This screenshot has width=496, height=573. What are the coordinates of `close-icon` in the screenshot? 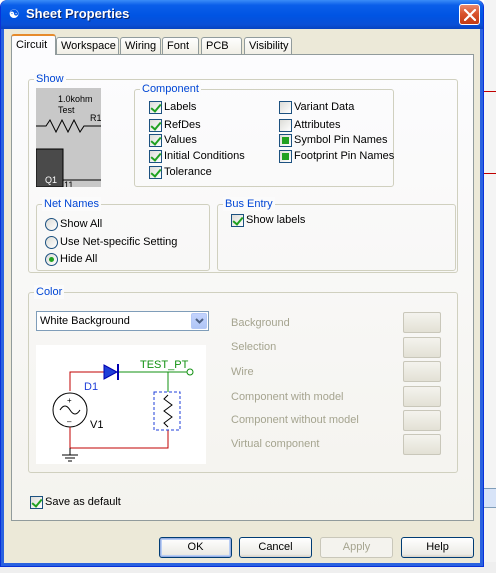 It's located at (470, 15).